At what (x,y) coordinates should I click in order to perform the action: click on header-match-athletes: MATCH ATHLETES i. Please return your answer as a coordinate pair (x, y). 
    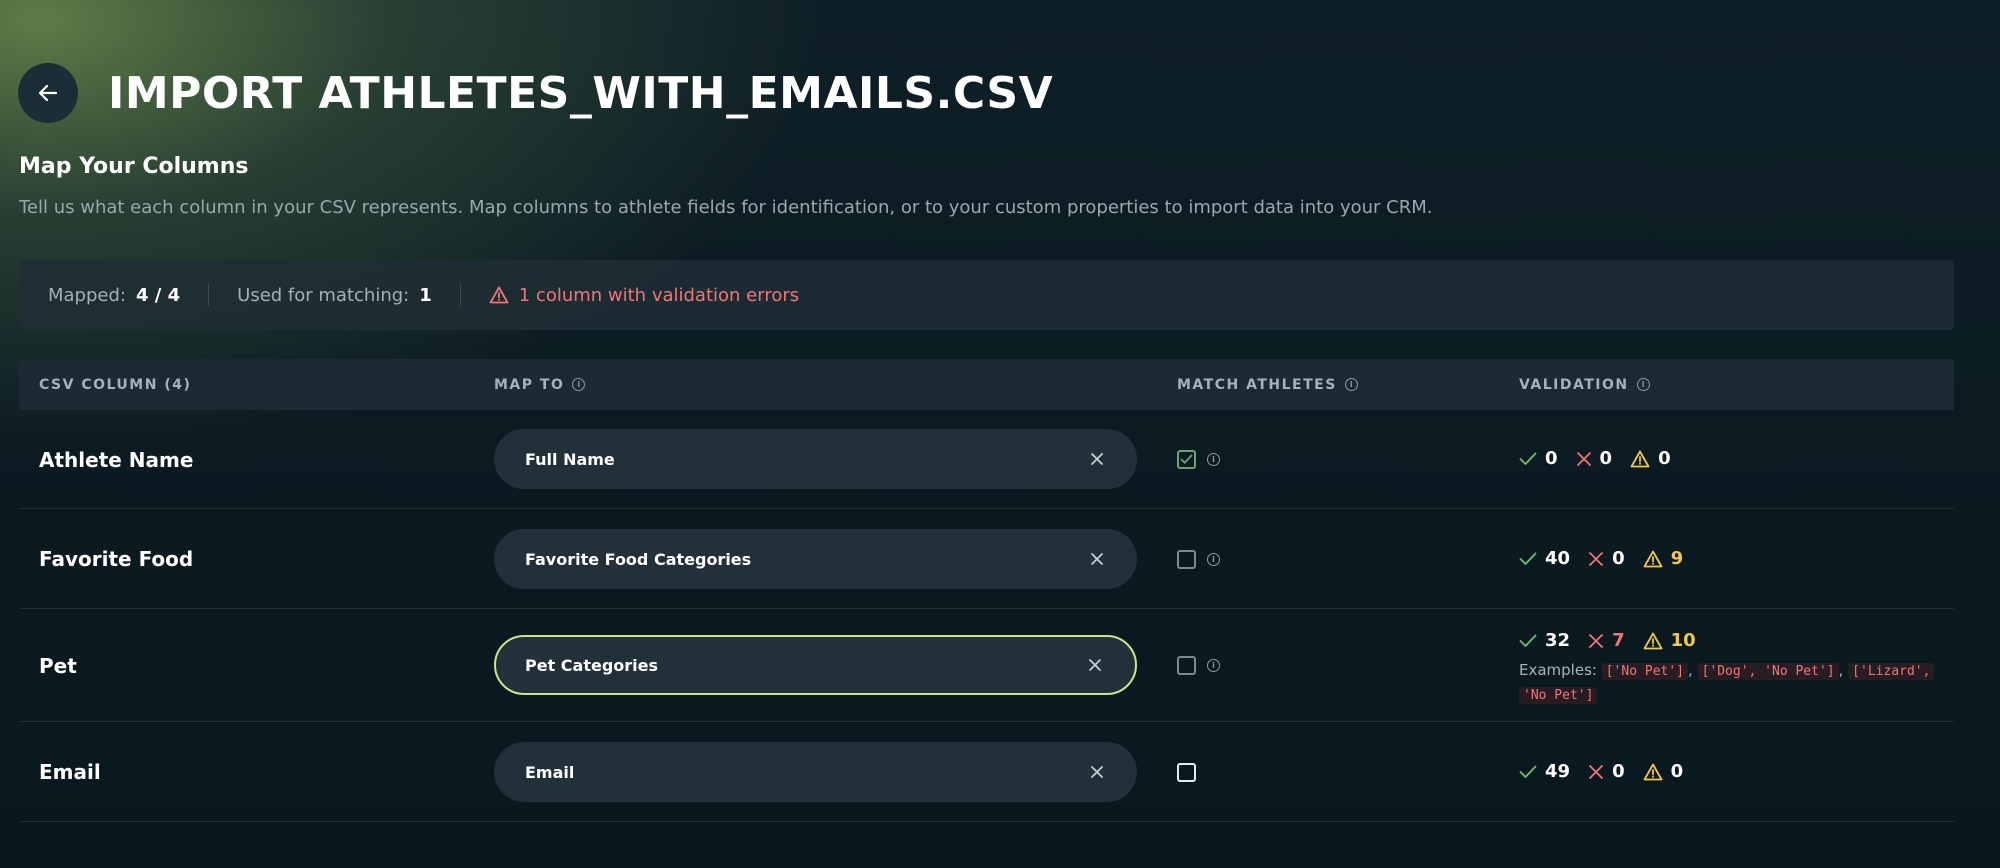
    Looking at the image, I should click on (1267, 384).